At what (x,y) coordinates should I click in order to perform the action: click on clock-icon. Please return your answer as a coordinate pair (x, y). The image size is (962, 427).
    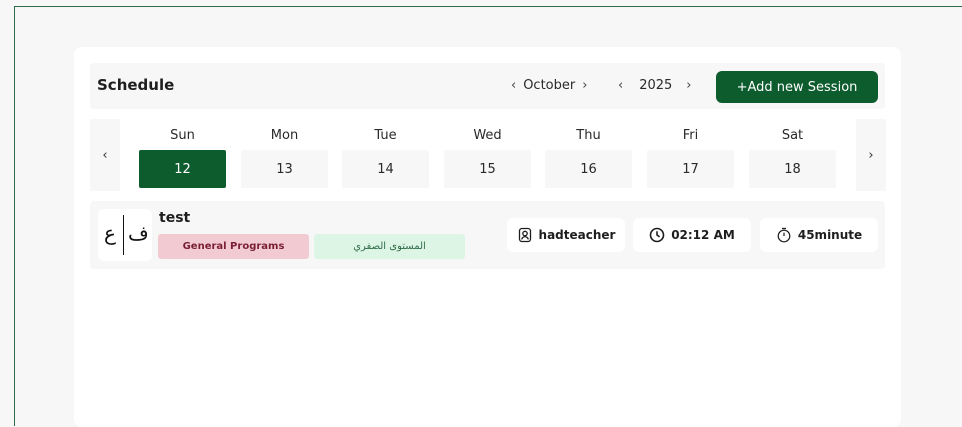
    Looking at the image, I should click on (657, 235).